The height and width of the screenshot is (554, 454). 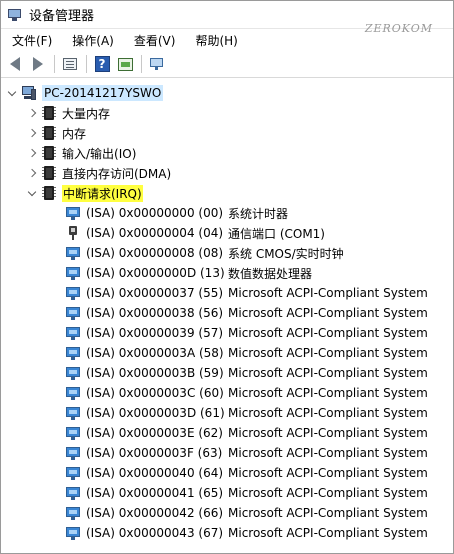 I want to click on irq-entry-row: (ISA) 0x00000004 (04) 通信端口 (COM1), so click(x=227, y=233).